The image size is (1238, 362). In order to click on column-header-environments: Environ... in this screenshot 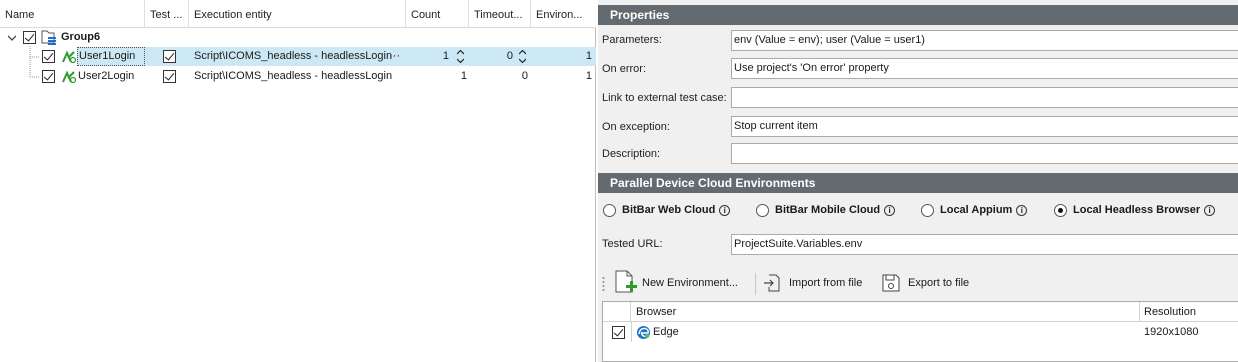, I will do `click(563, 13)`.